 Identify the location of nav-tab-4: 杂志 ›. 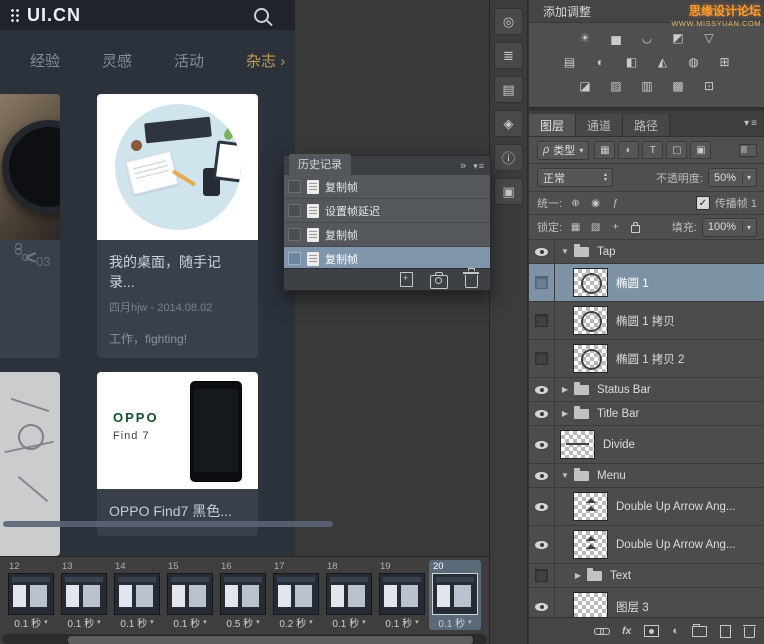
(265, 60).